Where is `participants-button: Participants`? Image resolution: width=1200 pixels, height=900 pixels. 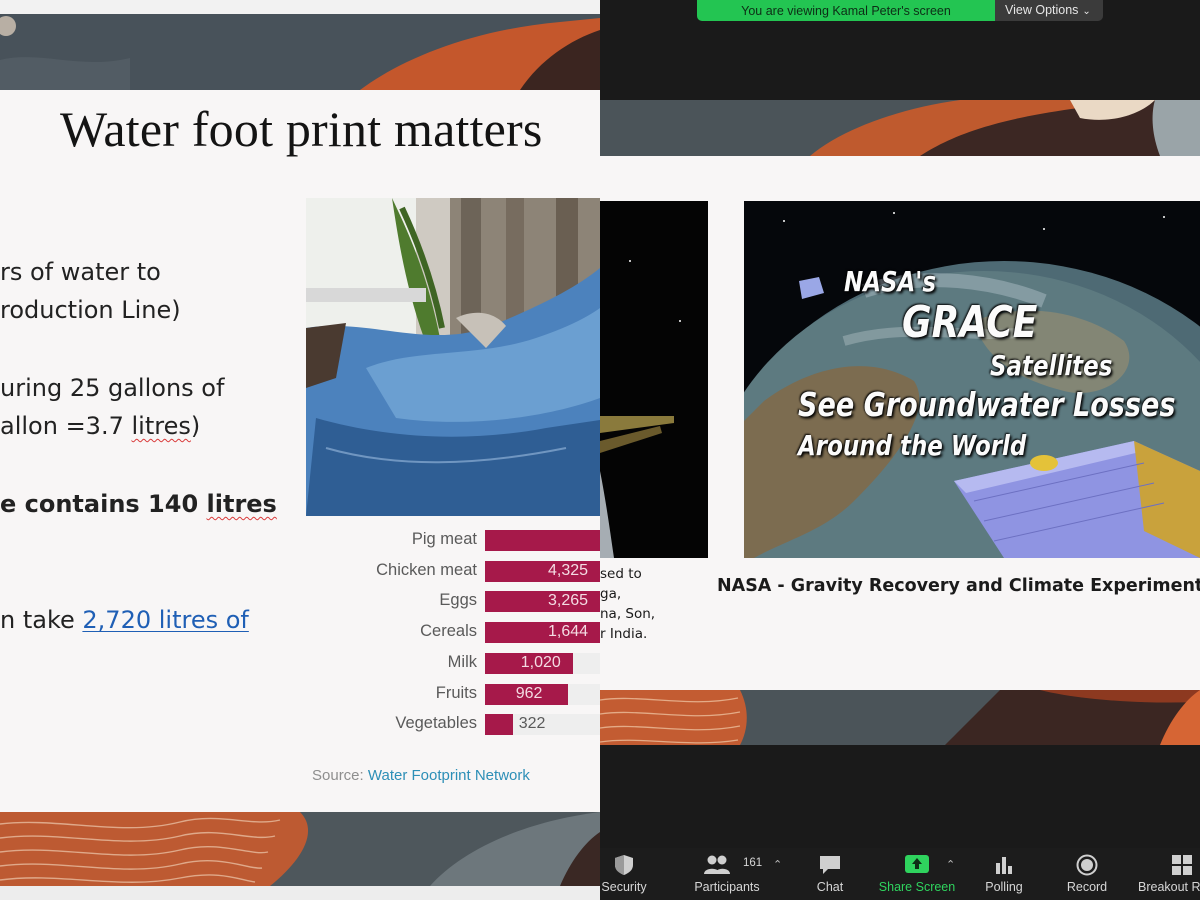
participants-button: Participants is located at coordinates (727, 874).